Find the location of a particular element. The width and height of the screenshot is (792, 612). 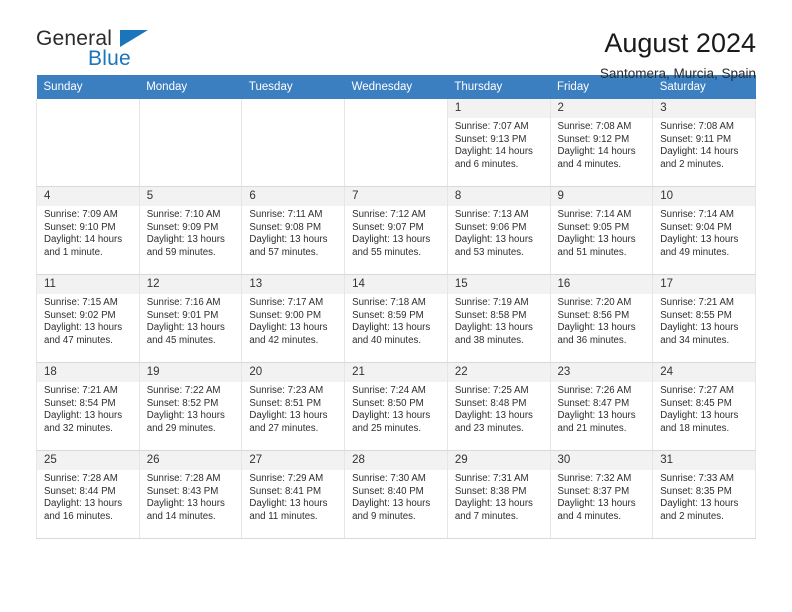

sunrise-time: Sunrise: 7:08 AM is located at coordinates (697, 126).